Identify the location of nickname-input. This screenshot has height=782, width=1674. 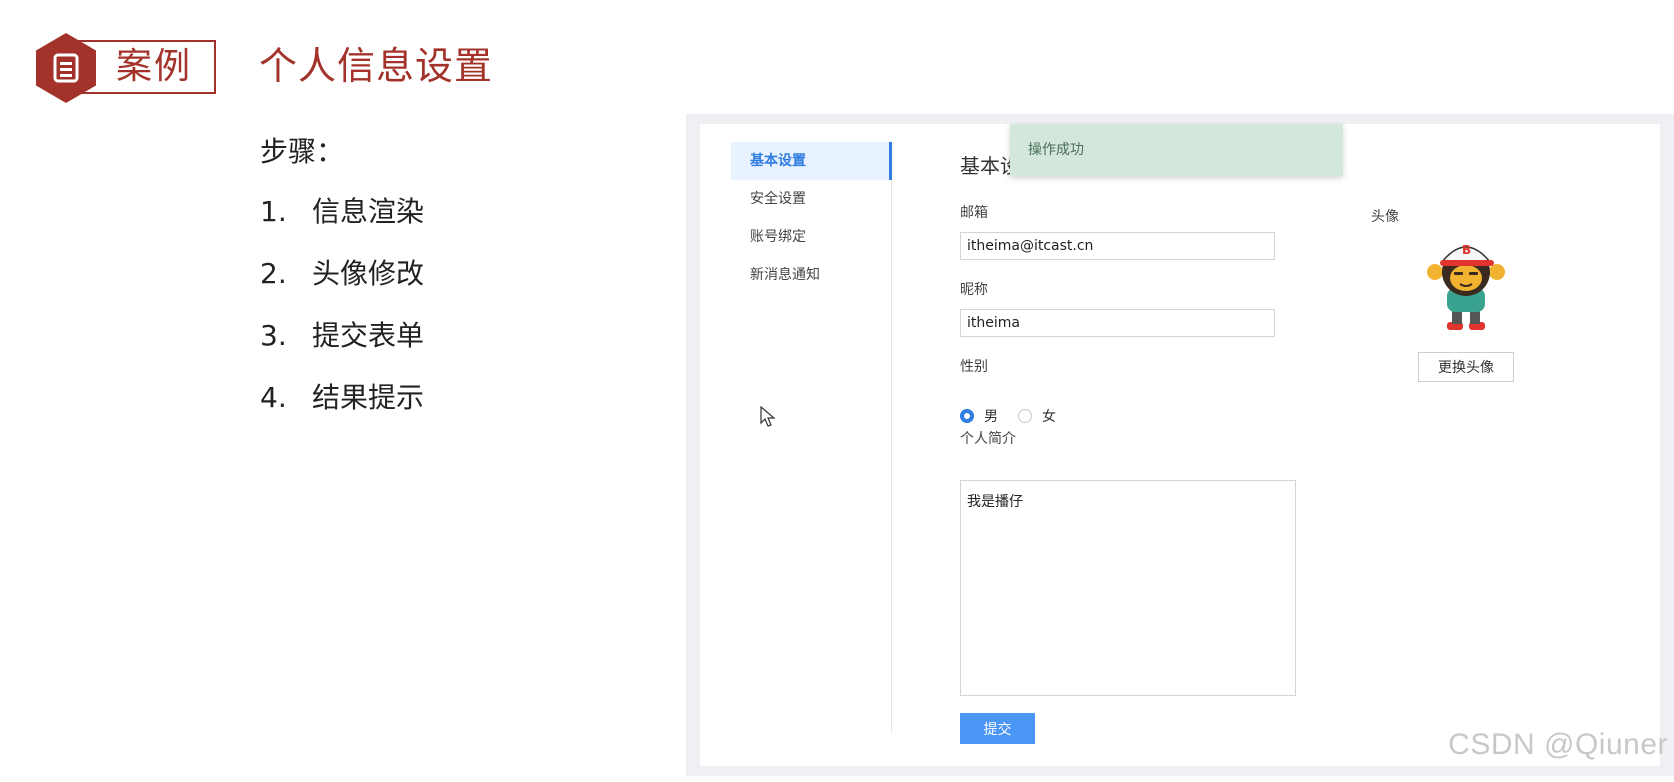
(1117, 323).